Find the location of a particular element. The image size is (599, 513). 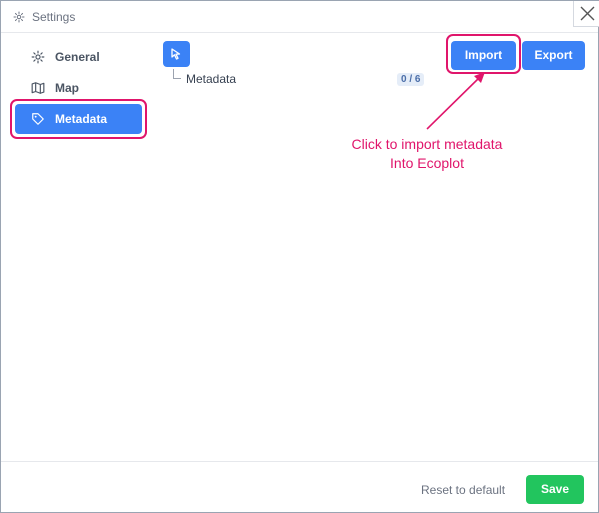

annotation-line-1: Click to import metadata is located at coordinates (427, 144).